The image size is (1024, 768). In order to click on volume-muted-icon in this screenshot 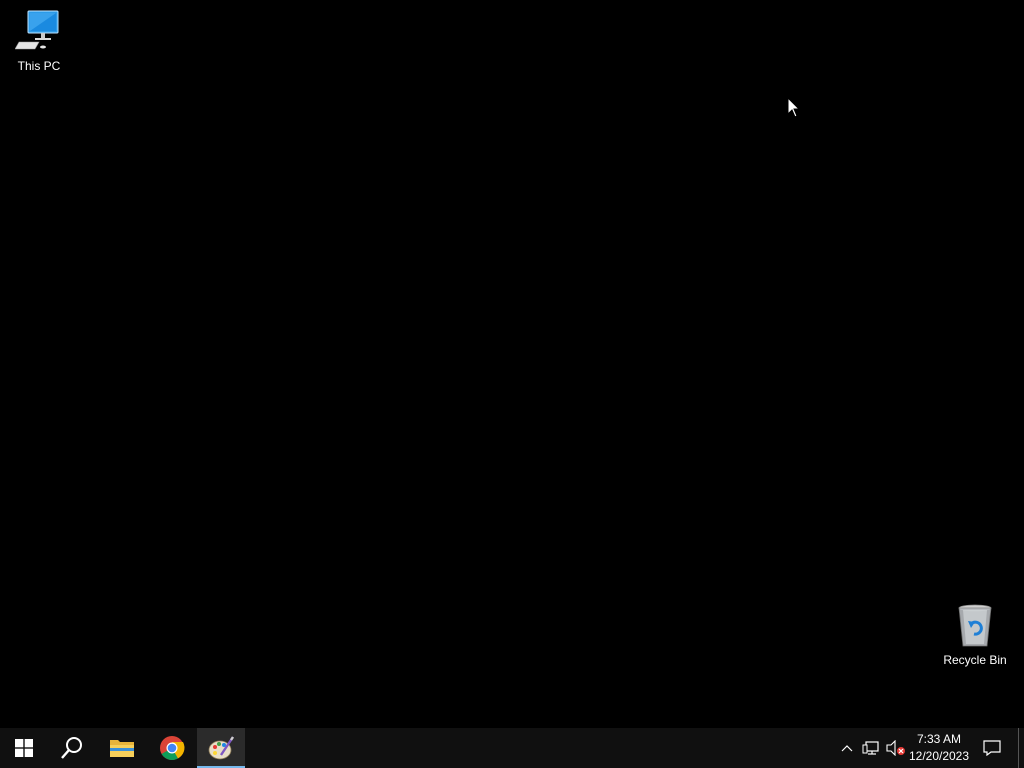, I will do `click(895, 748)`.